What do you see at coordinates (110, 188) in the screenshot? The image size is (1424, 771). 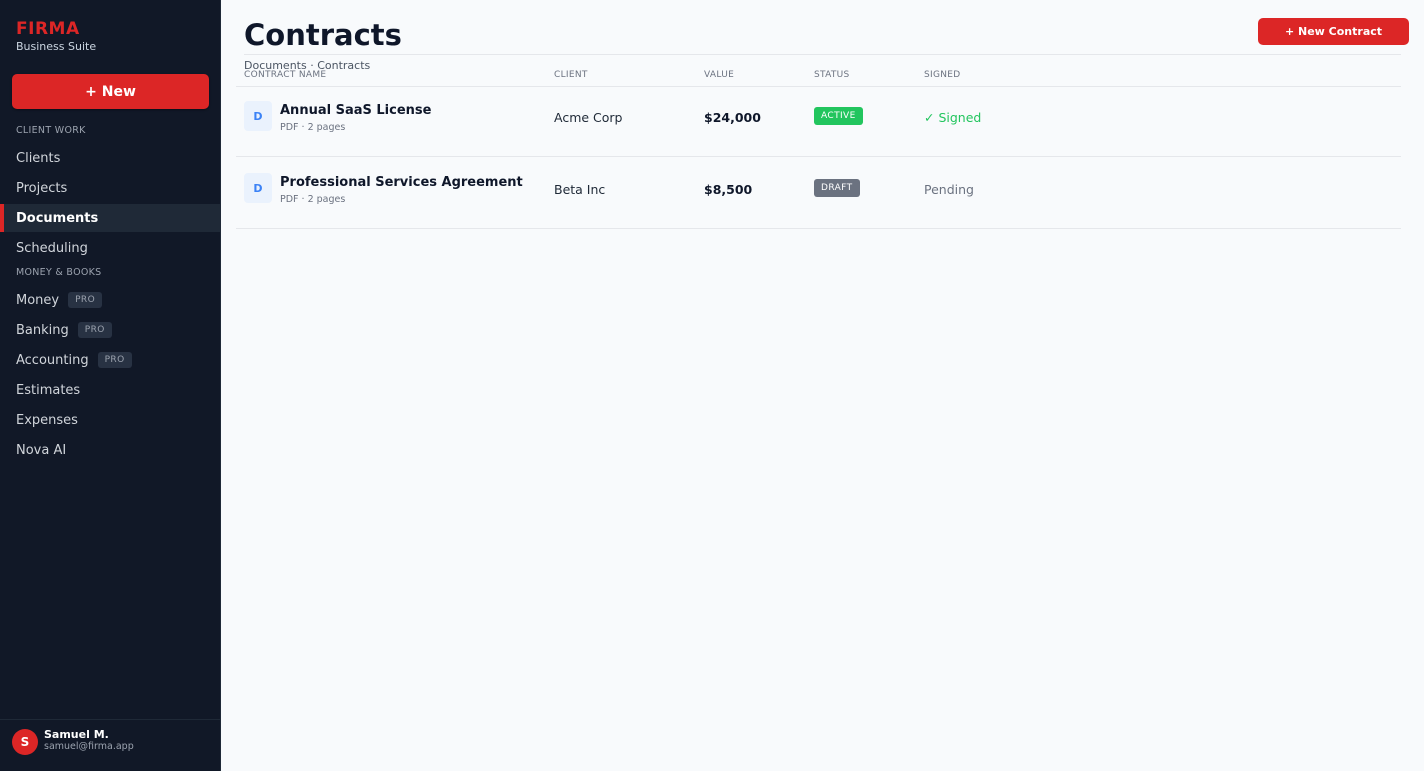 I see `sidebar-item-projects: Projects` at bounding box center [110, 188].